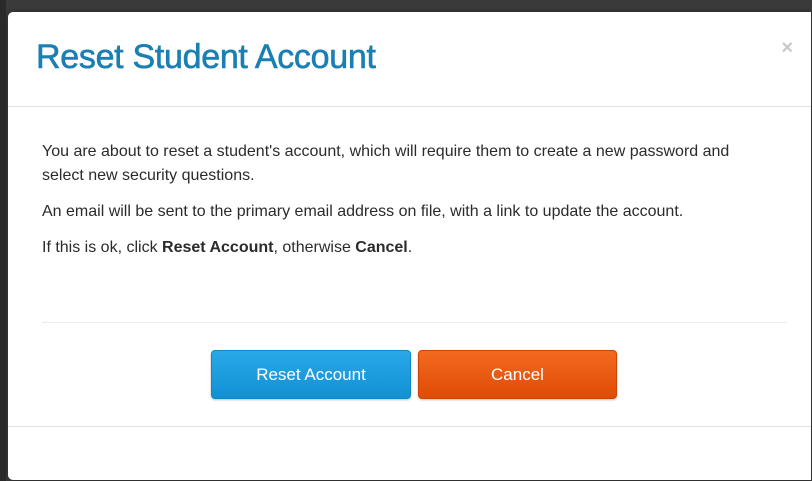 This screenshot has height=481, width=812. I want to click on body-divider, so click(414, 322).